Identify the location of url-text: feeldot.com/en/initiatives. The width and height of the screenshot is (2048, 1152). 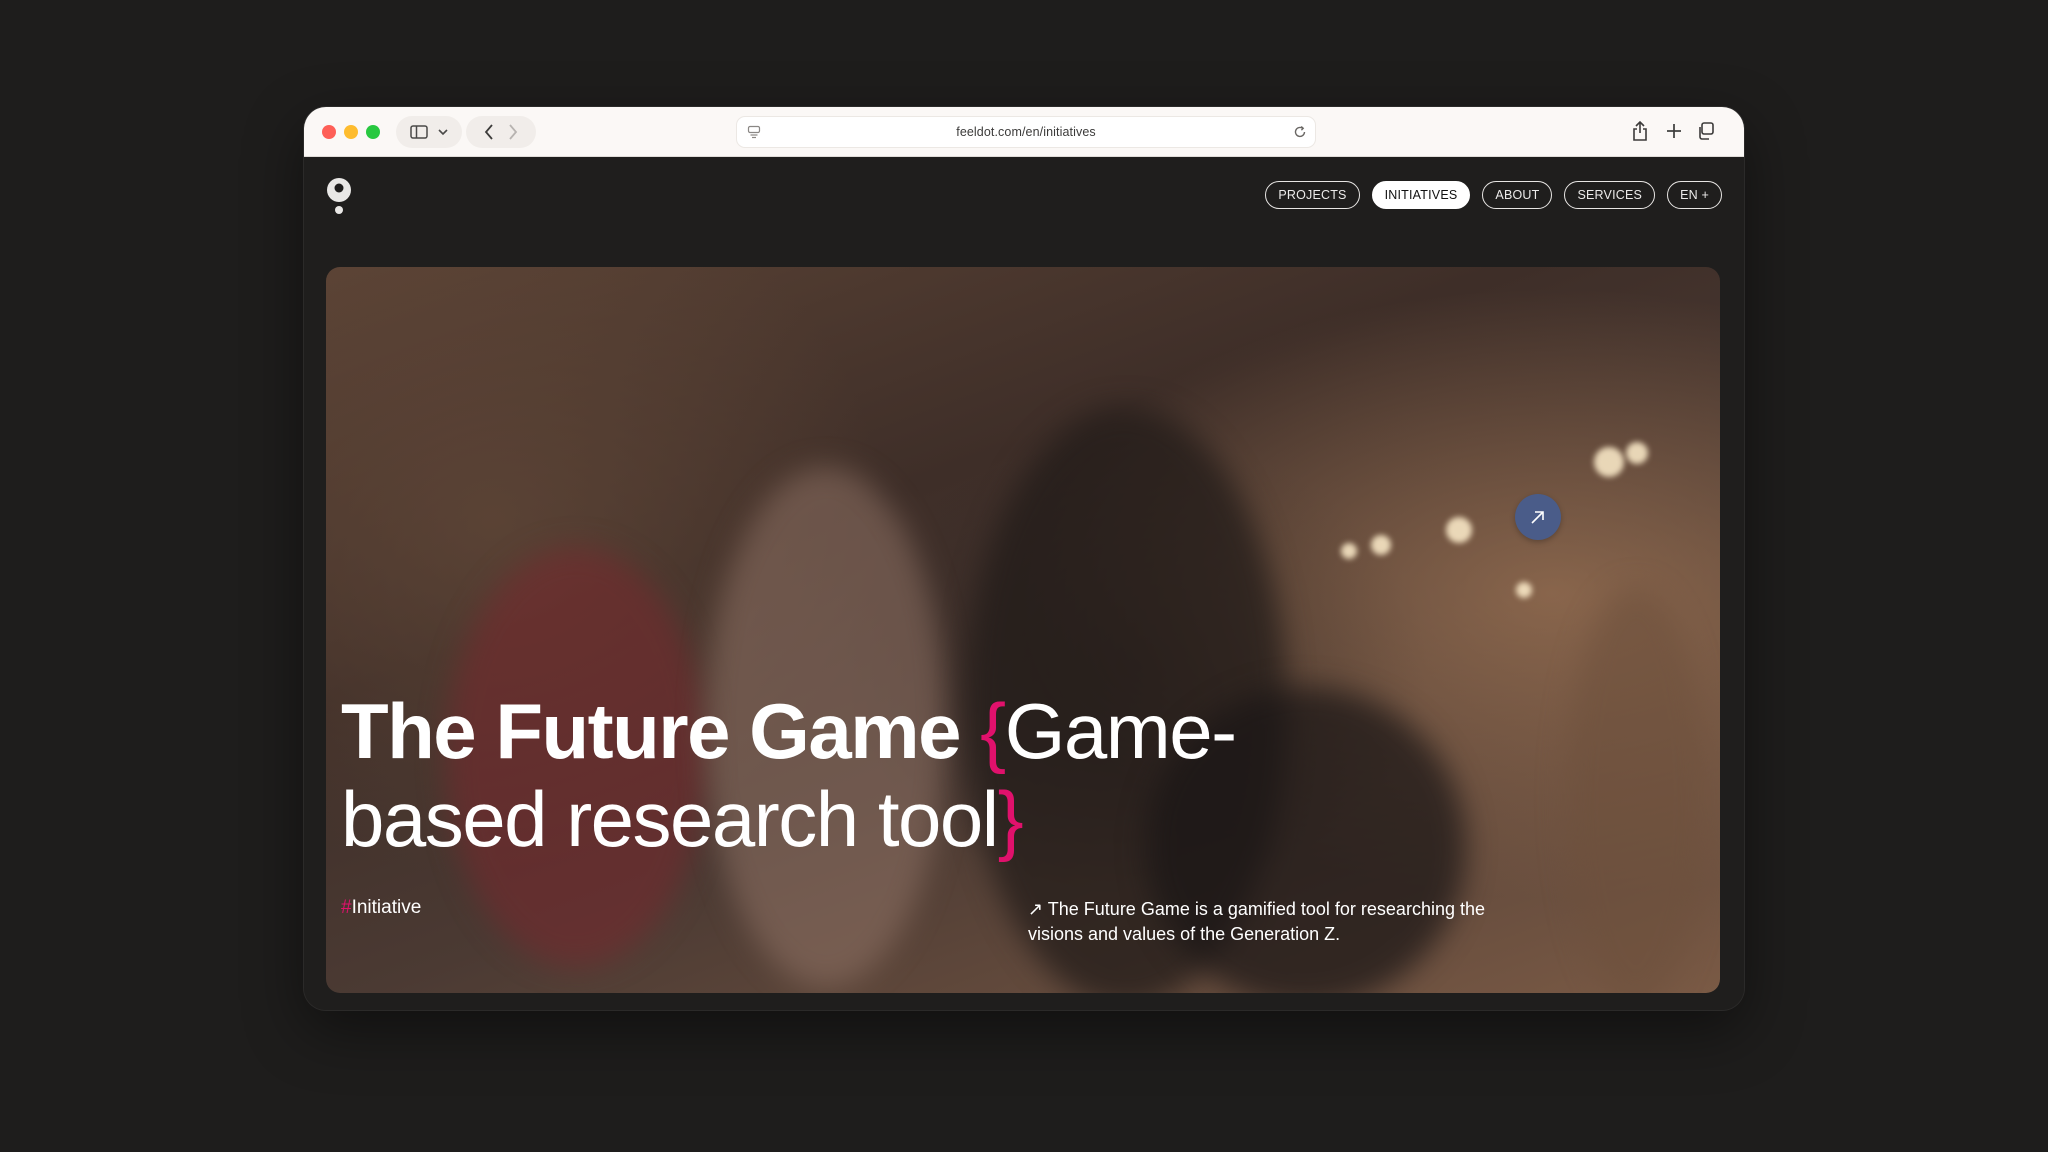
(1026, 132).